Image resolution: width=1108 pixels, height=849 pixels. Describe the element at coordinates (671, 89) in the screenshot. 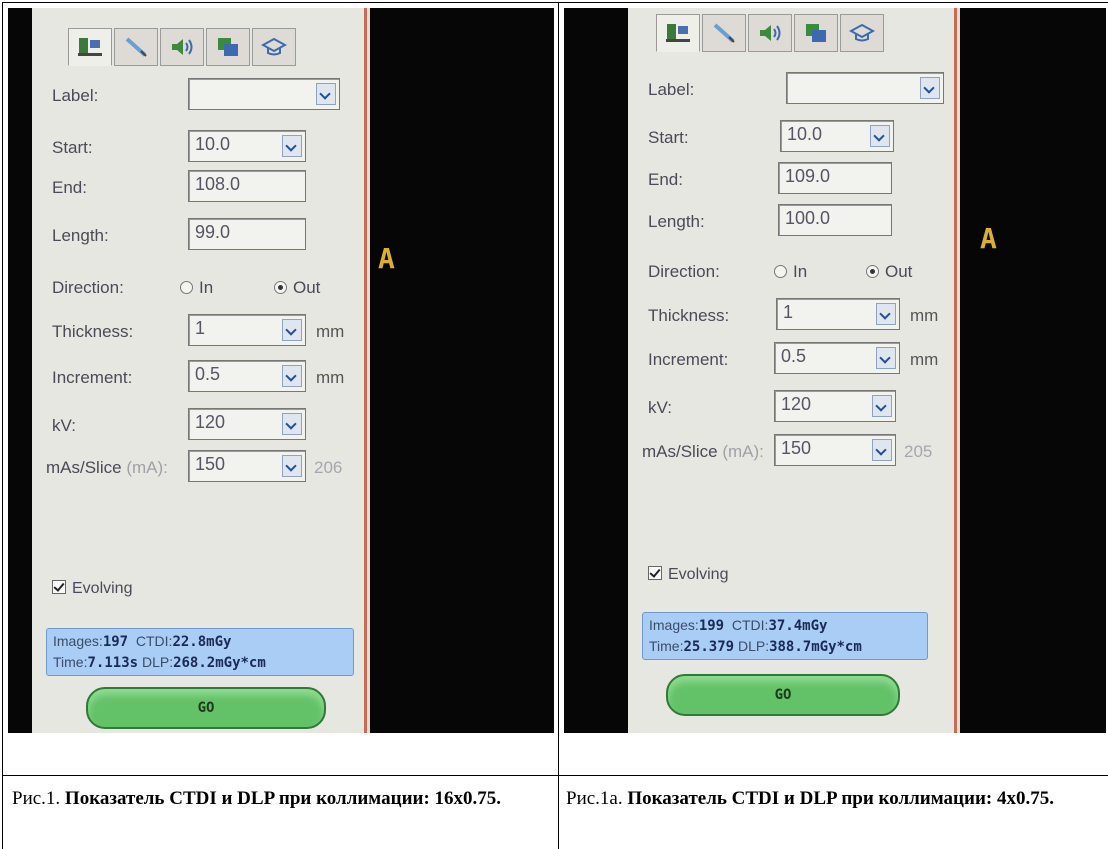

I see `label-label: Label:` at that location.